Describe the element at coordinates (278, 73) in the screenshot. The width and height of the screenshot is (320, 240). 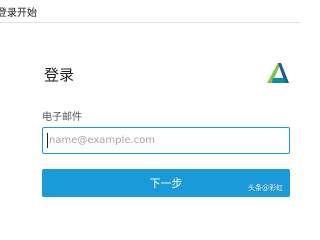
I see `autodesk-a-logo-icon` at that location.